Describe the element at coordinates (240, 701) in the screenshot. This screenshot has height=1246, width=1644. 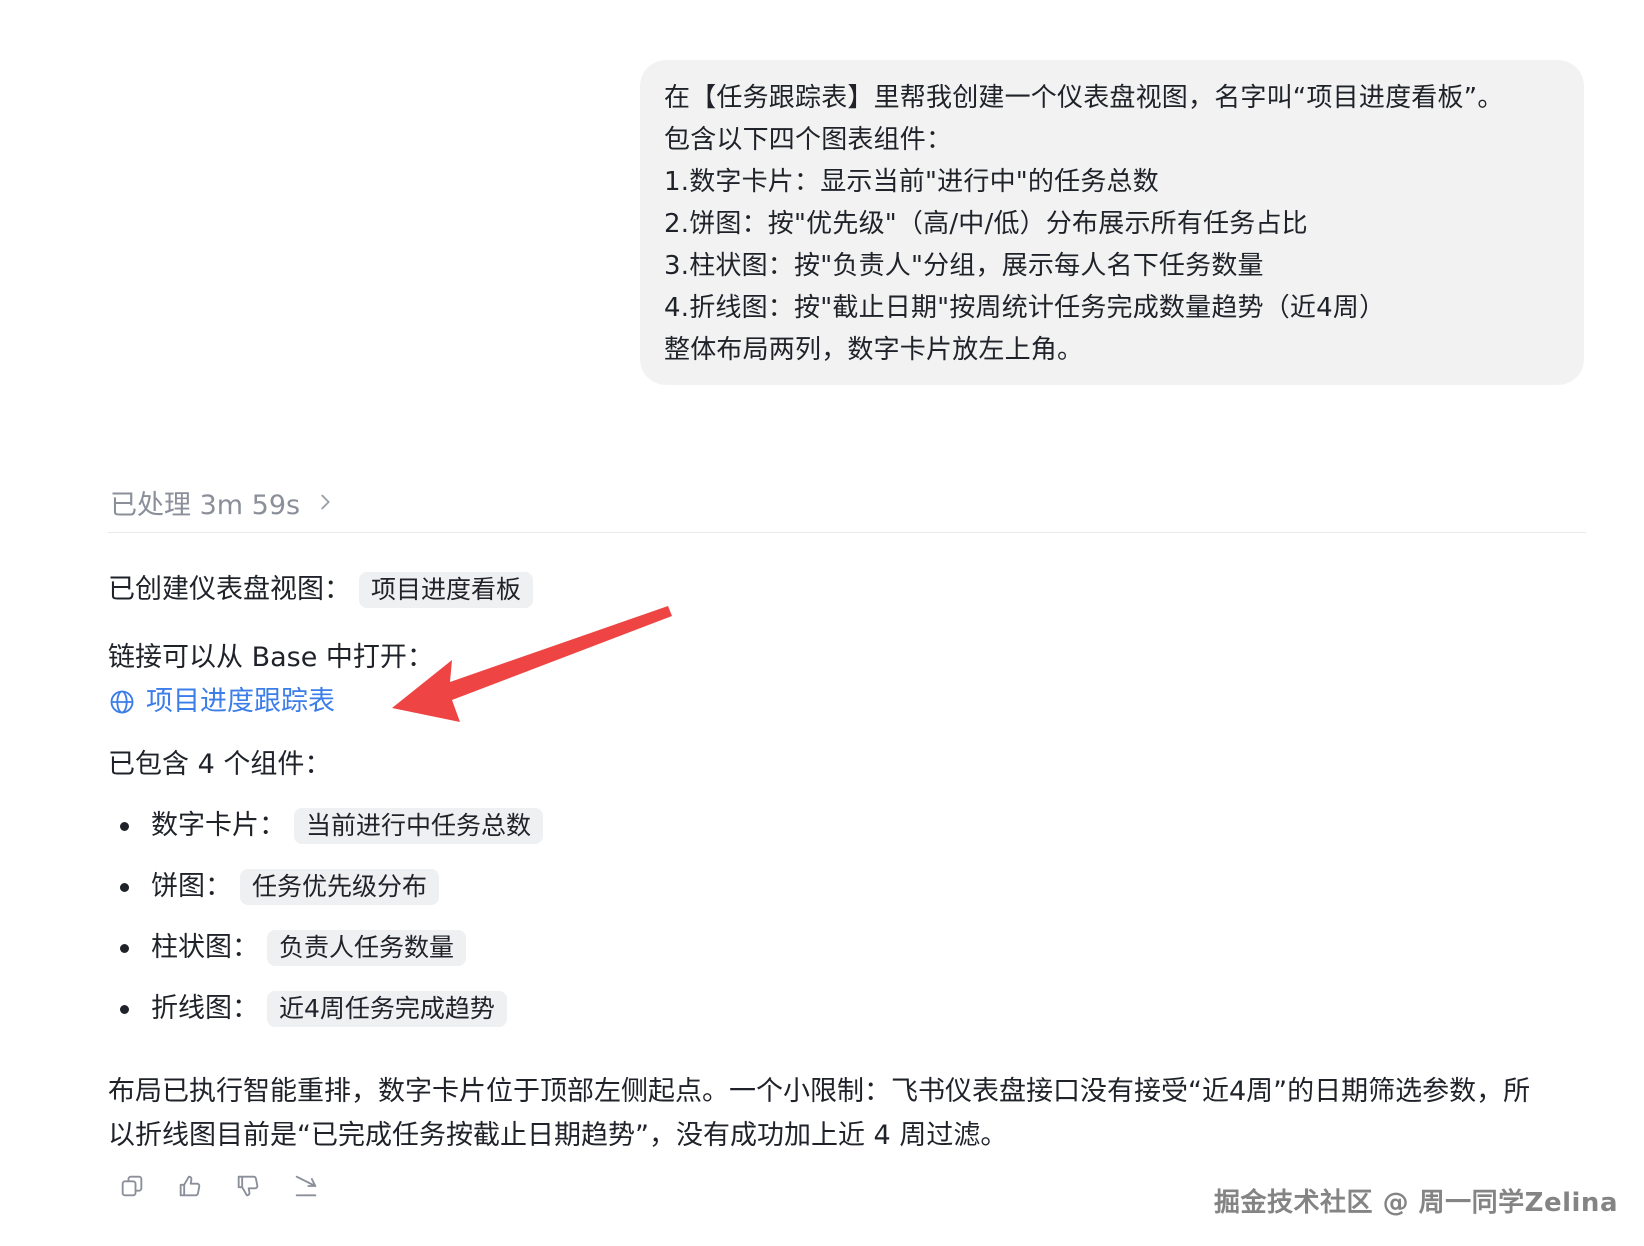
I see `base-link-text: 项目进度跟踪表` at that location.